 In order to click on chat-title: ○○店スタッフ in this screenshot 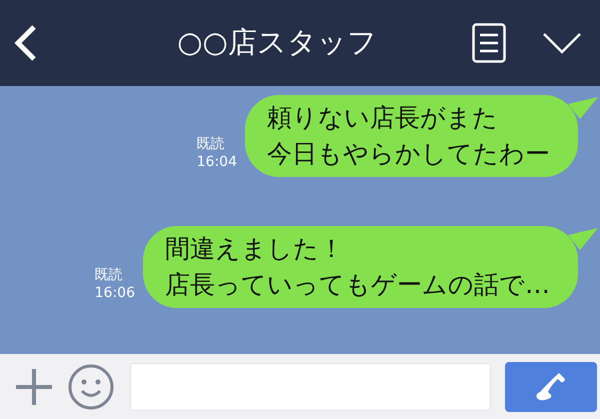, I will do `click(277, 42)`.